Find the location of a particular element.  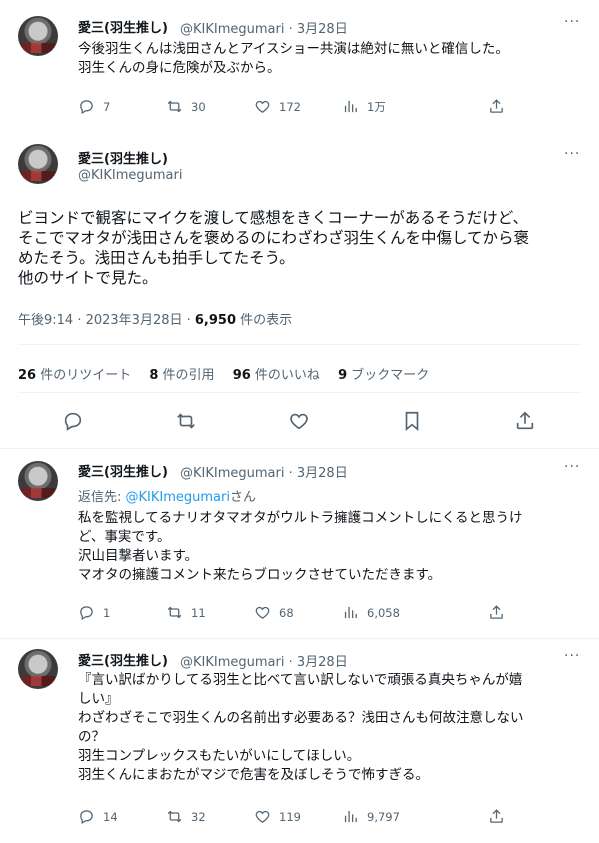

retweet-count: 30 is located at coordinates (198, 106).